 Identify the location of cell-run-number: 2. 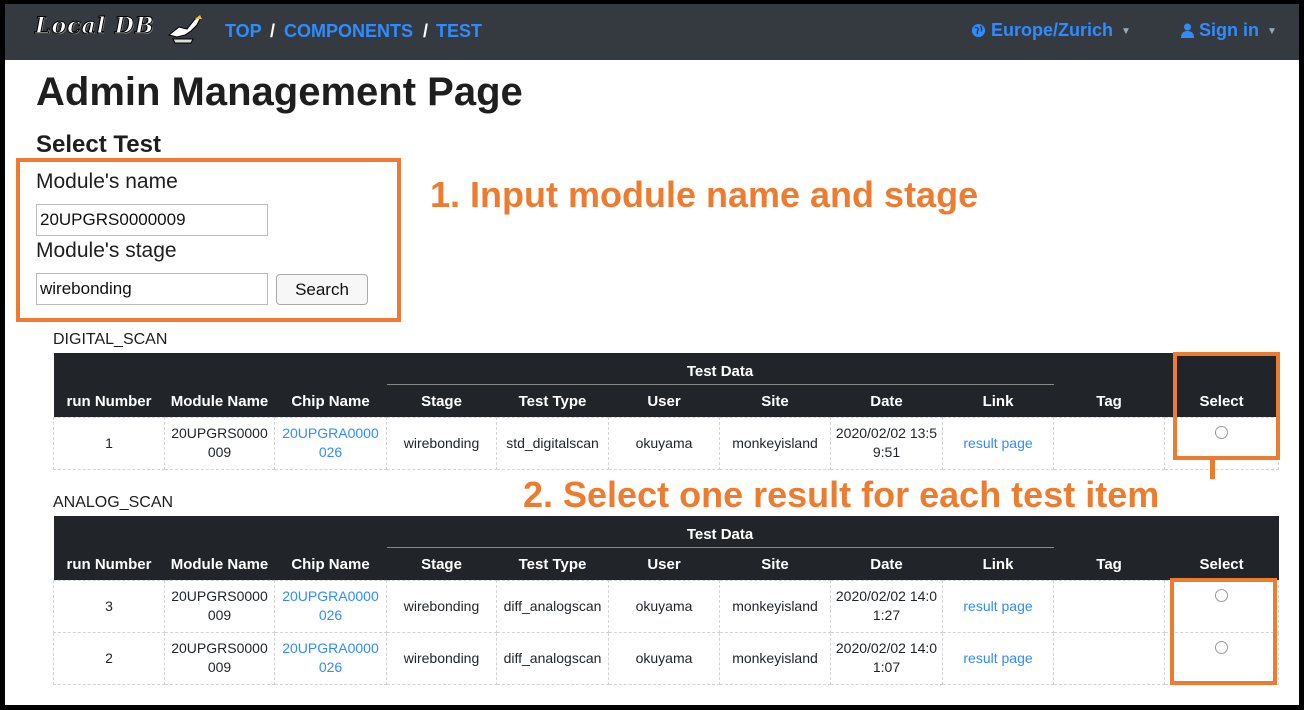
(109, 658).